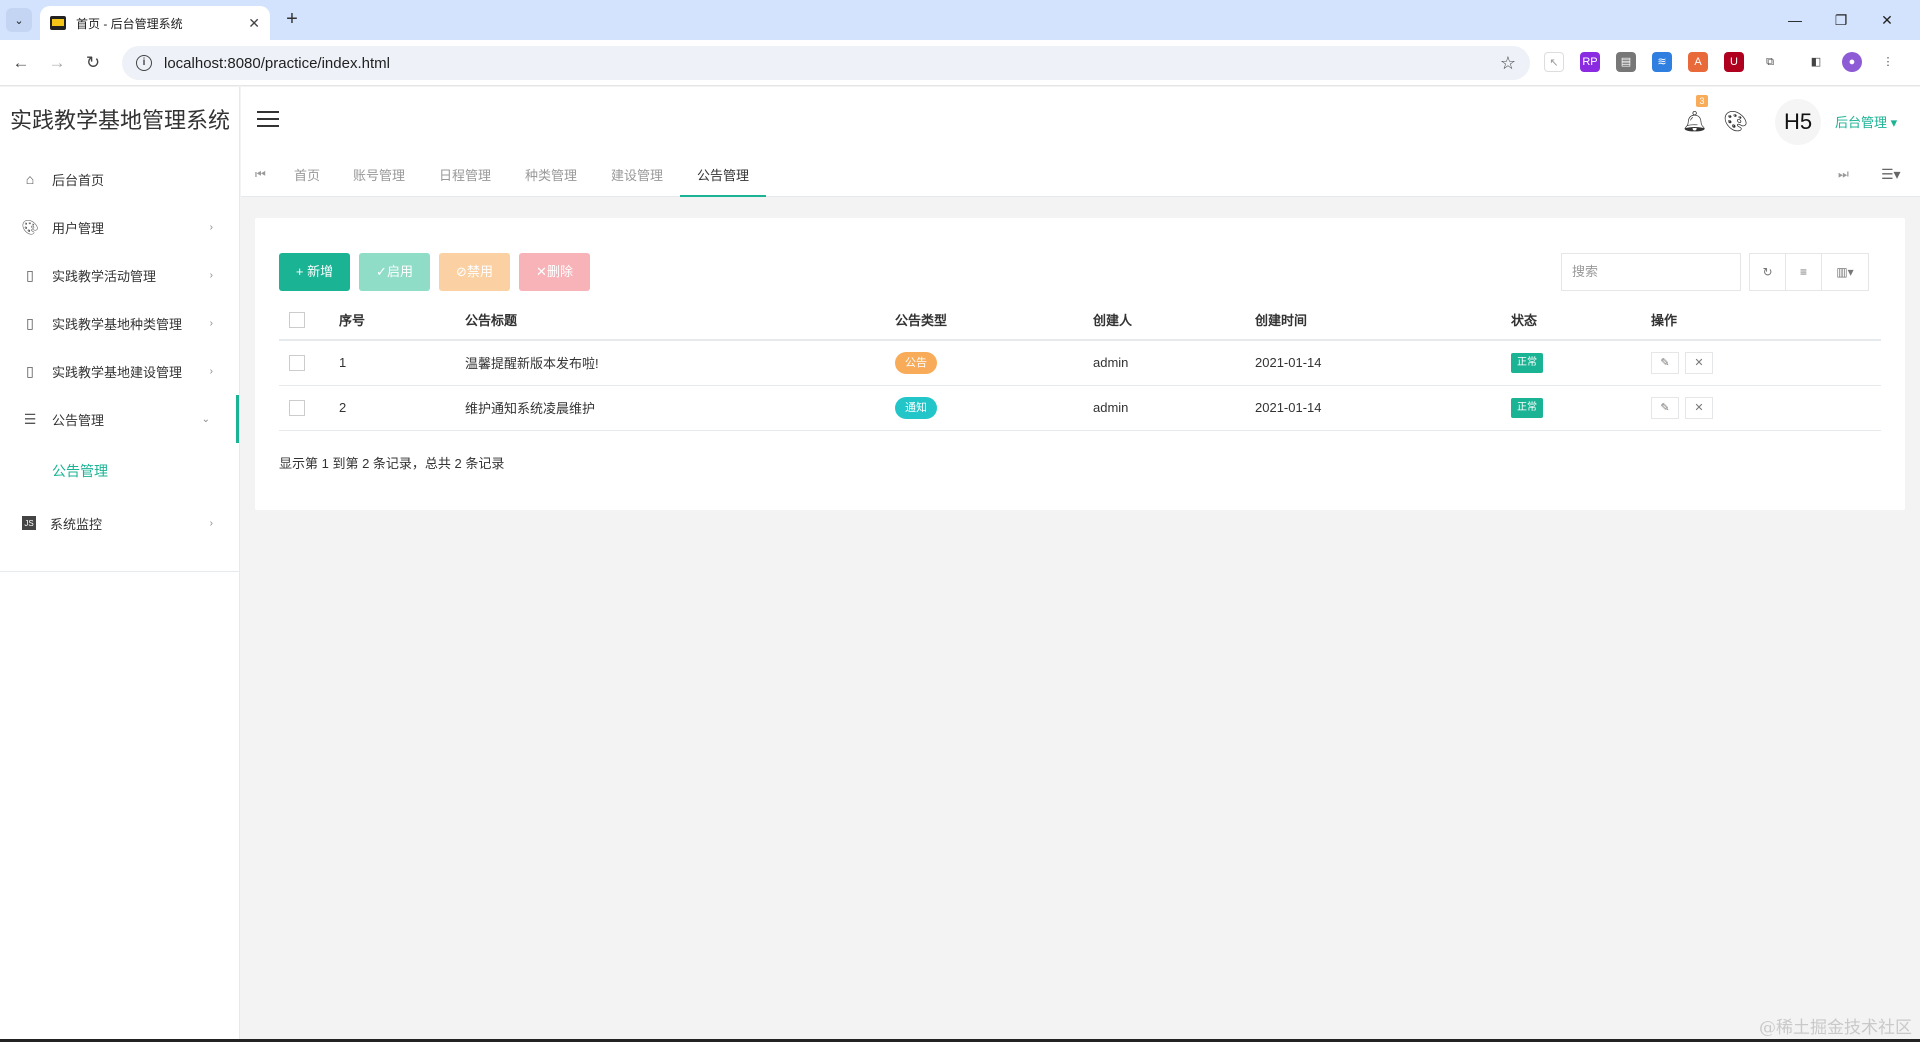 Image resolution: width=1920 pixels, height=1042 pixels. Describe the element at coordinates (1861, 122) in the screenshot. I see `user-menu-label: 后台管理` at that location.